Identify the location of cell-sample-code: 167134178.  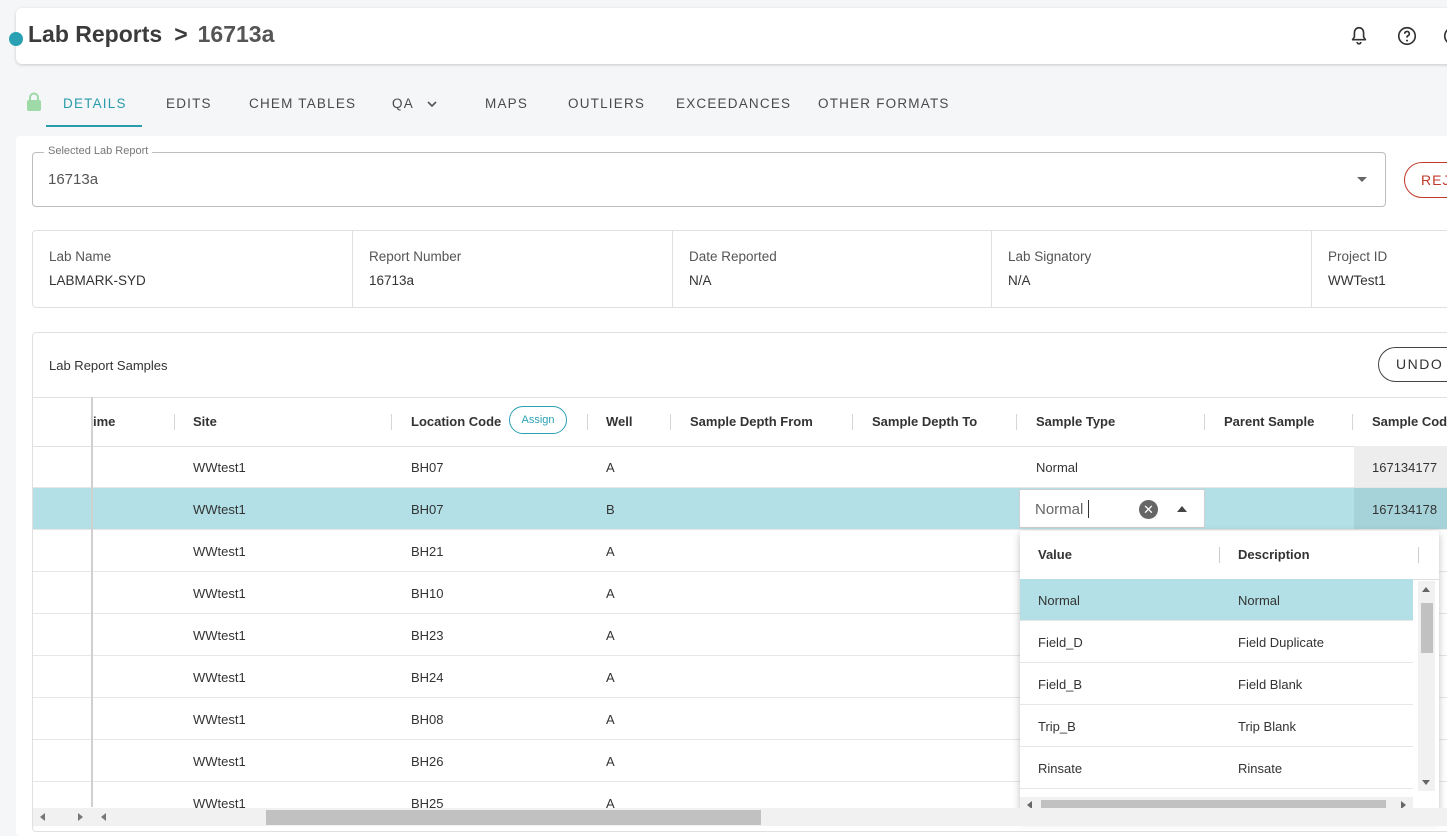
(1400, 508).